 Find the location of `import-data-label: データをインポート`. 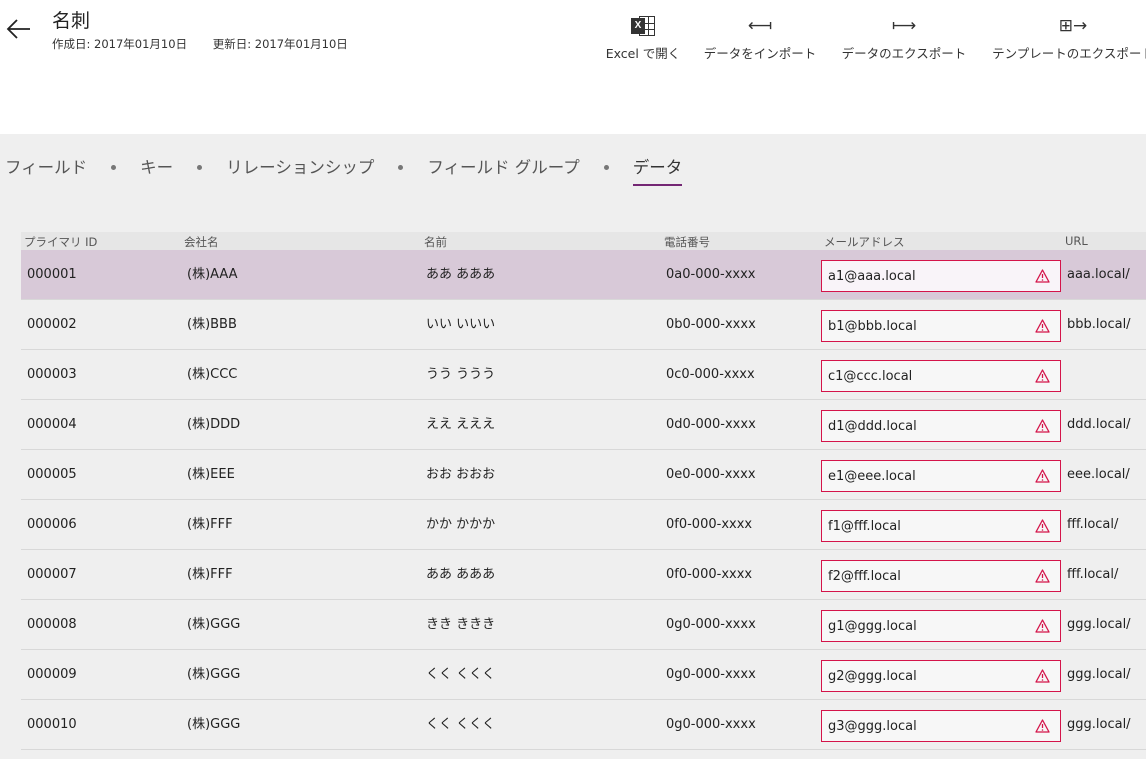

import-data-label: データをインポート is located at coordinates (760, 53).